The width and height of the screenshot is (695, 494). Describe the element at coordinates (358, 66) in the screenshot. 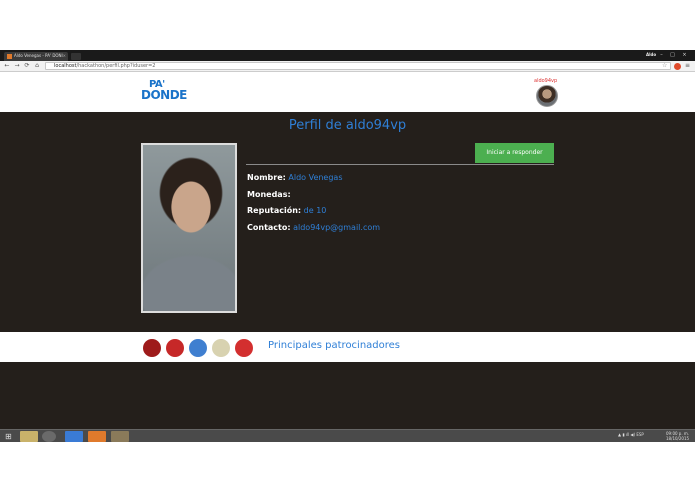

I see `address-bar: localhost/hackathon/perfil.php?iduser=2` at that location.